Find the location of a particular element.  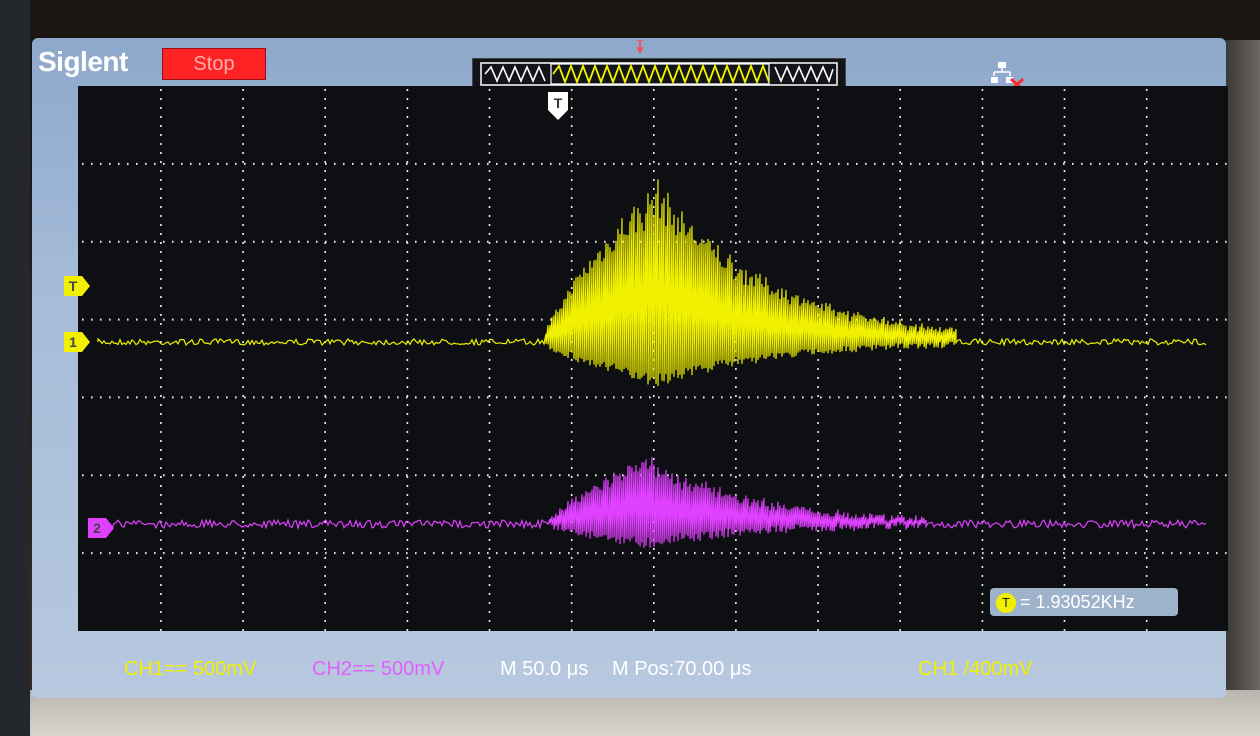

trigger-t-marker-icon: T is located at coordinates (558, 106).